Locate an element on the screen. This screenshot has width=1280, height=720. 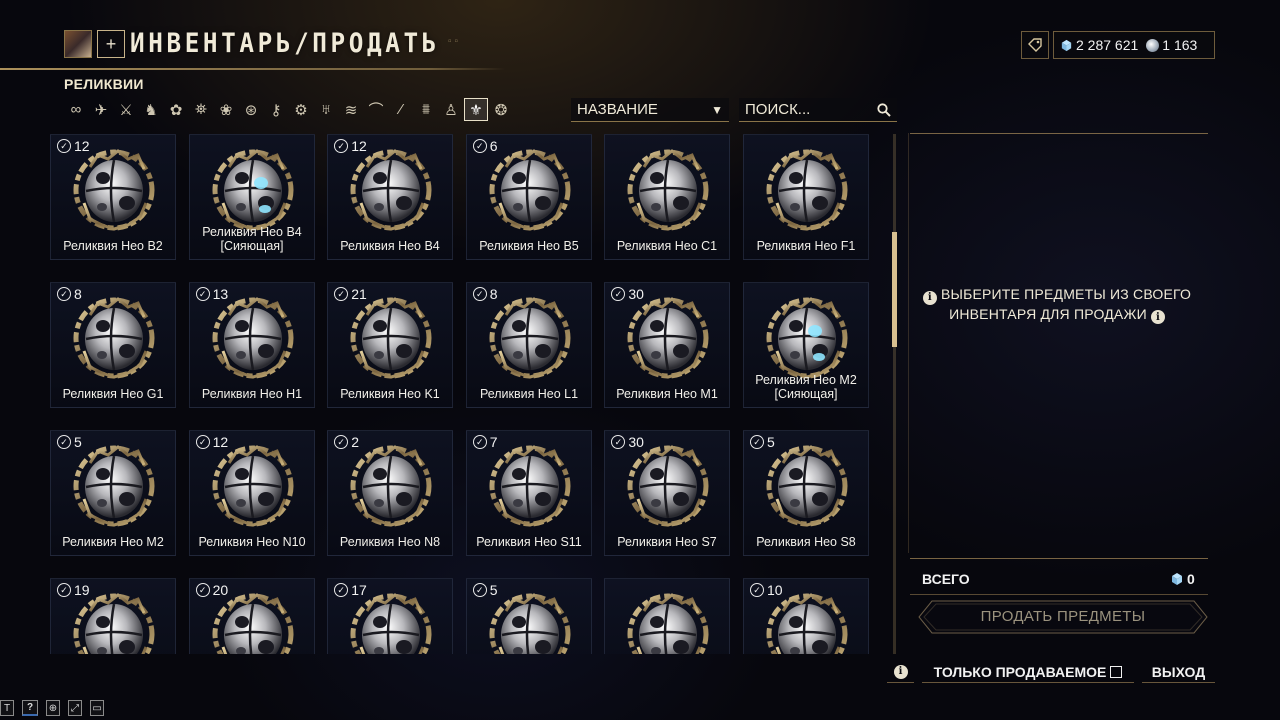
sort-dropdown: НАЗВАНИЕ ▼ is located at coordinates (650, 110).